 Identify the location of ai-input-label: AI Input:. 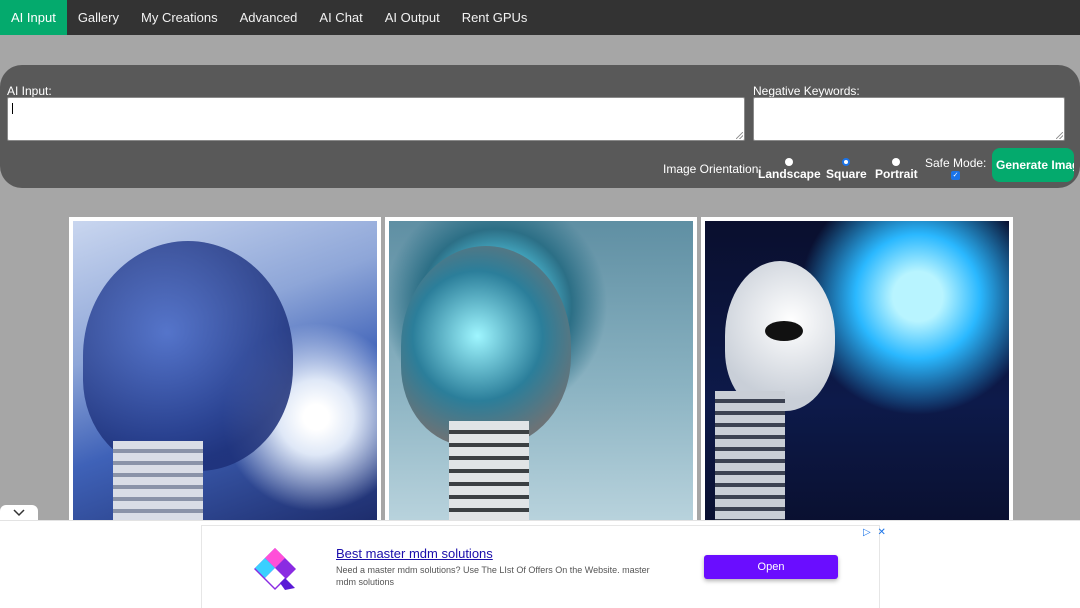
(29, 91).